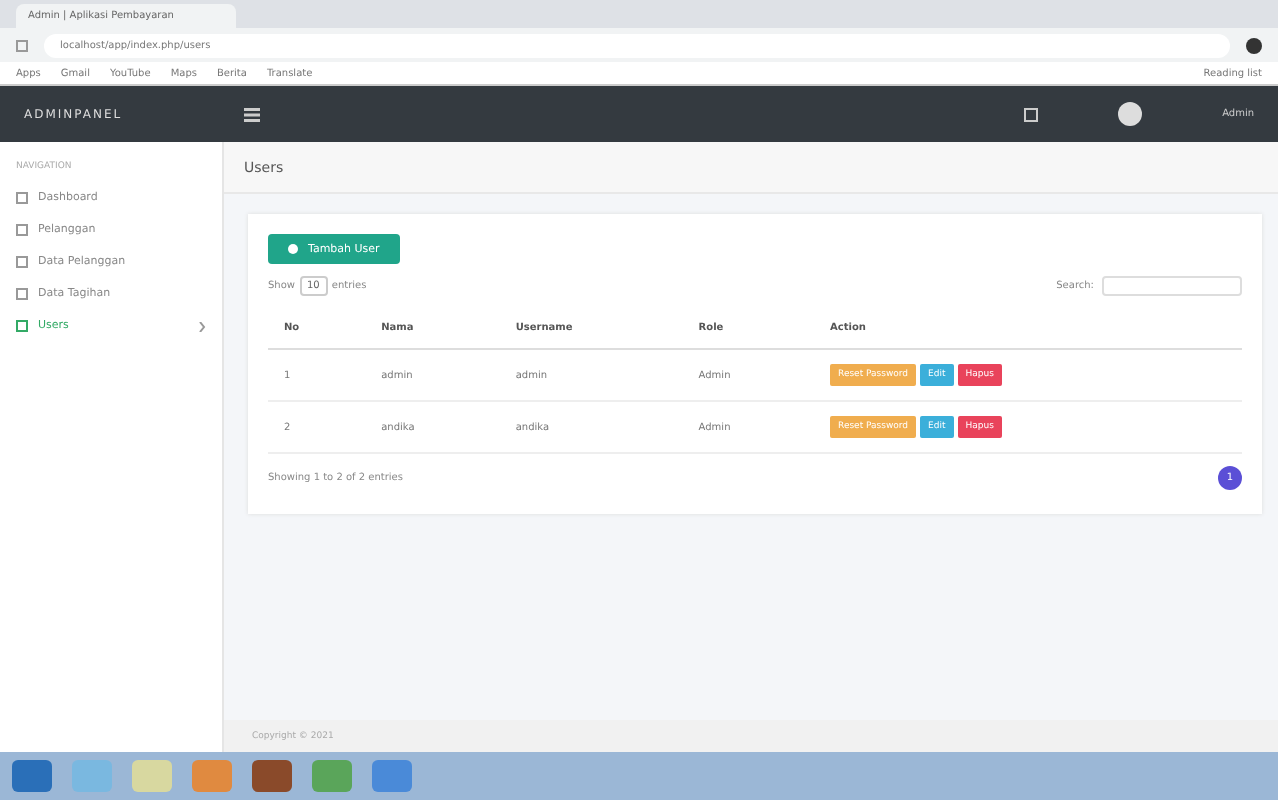  I want to click on search-field, so click(1172, 286).